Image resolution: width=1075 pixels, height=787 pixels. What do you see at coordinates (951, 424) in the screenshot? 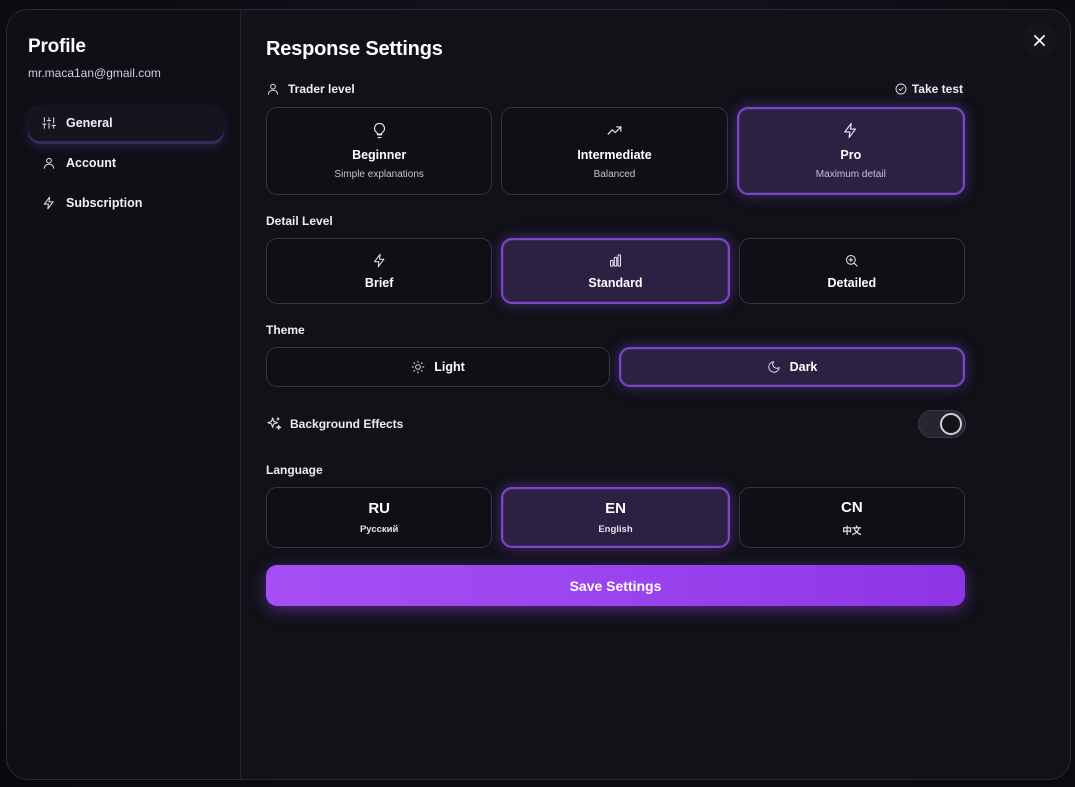
I see `toggle-knob` at bounding box center [951, 424].